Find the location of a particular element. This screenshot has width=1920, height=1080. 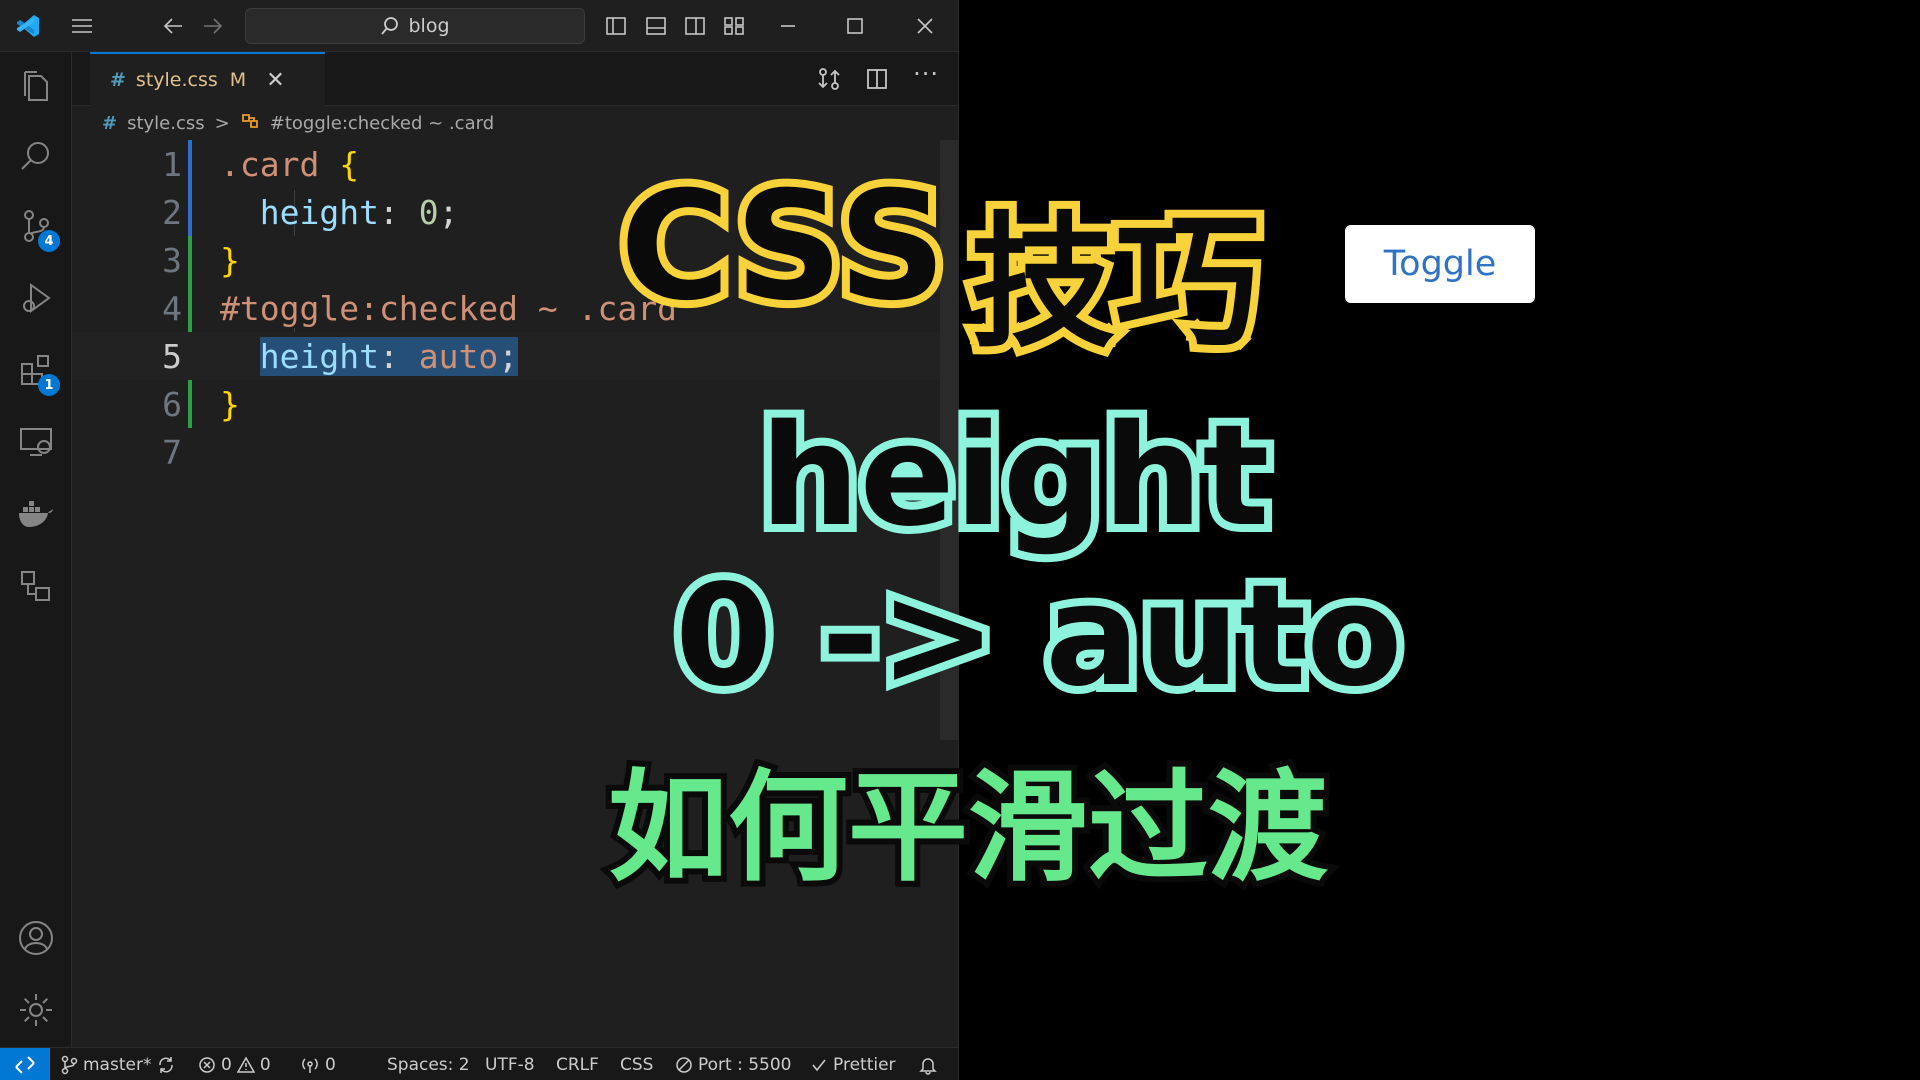

maximize-icon is located at coordinates (855, 26).